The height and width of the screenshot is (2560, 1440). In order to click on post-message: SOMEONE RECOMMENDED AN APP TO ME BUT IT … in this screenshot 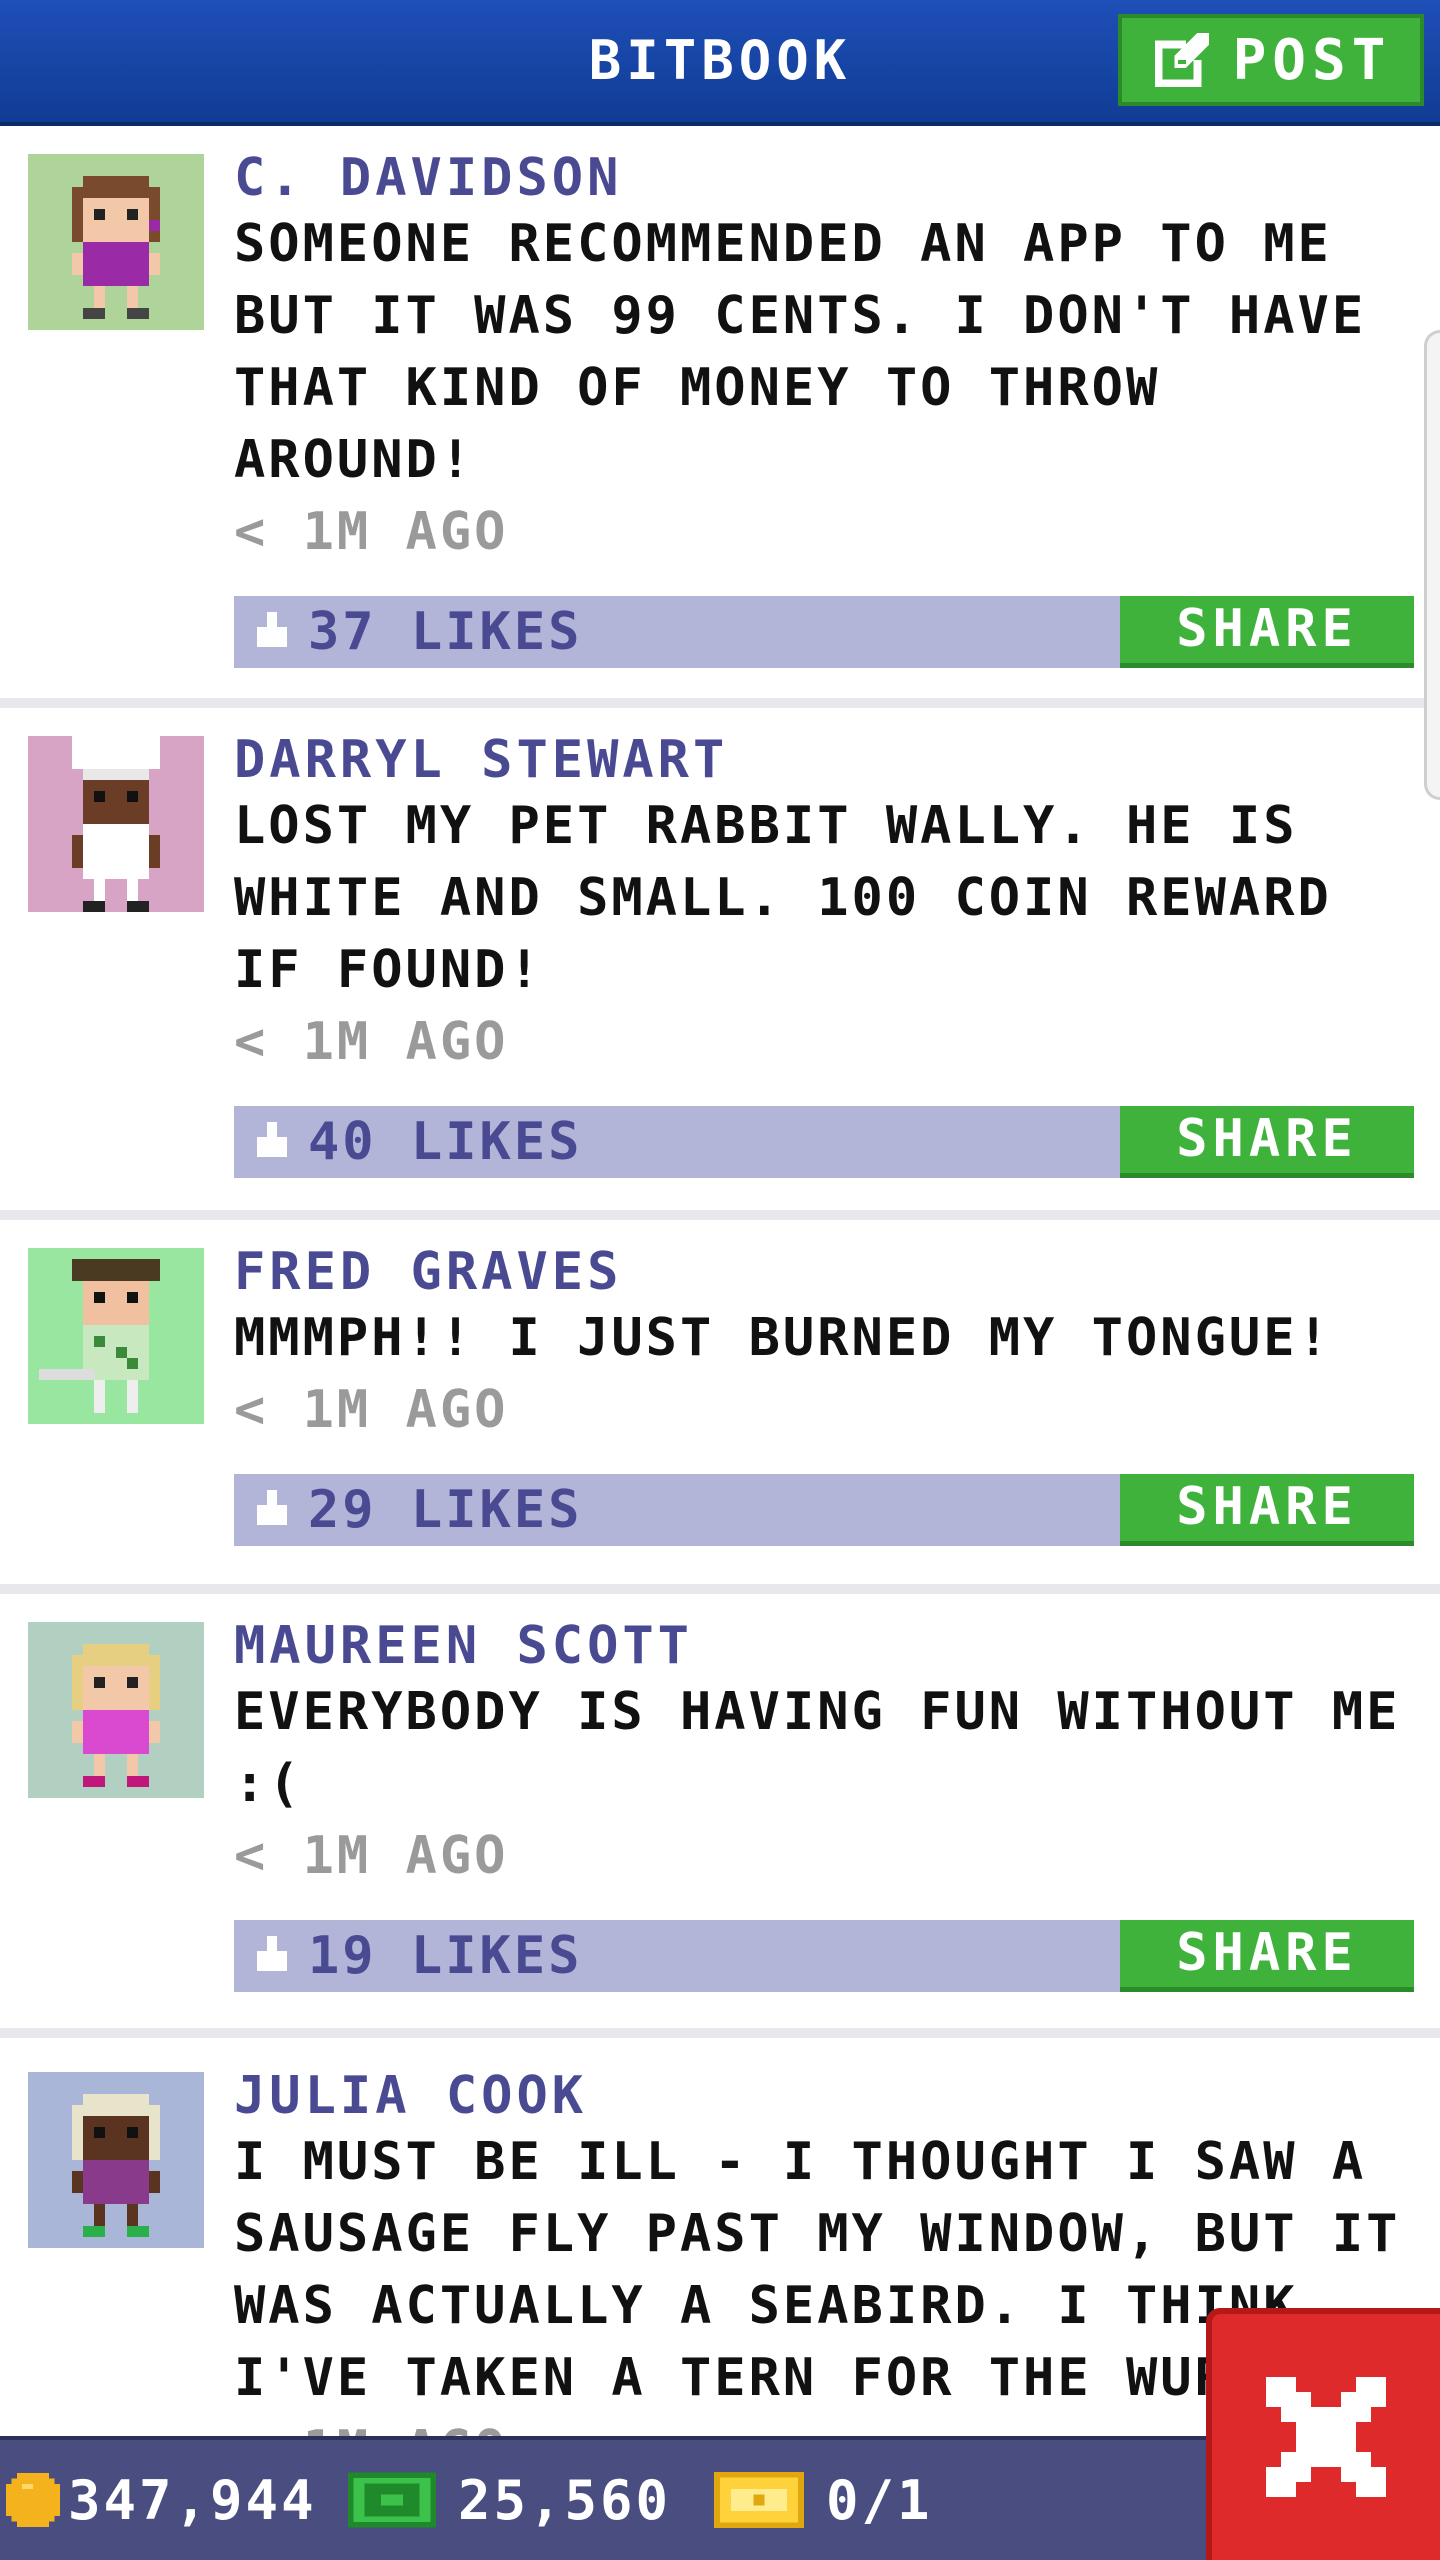, I will do `click(800, 352)`.